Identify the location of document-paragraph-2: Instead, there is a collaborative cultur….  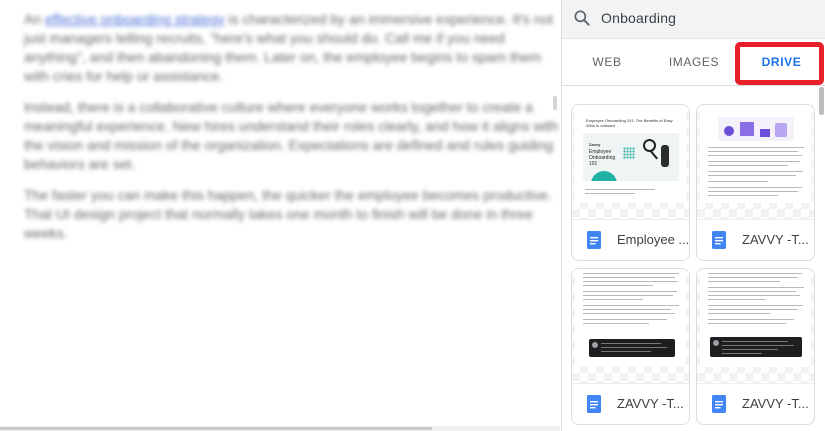
(291, 135).